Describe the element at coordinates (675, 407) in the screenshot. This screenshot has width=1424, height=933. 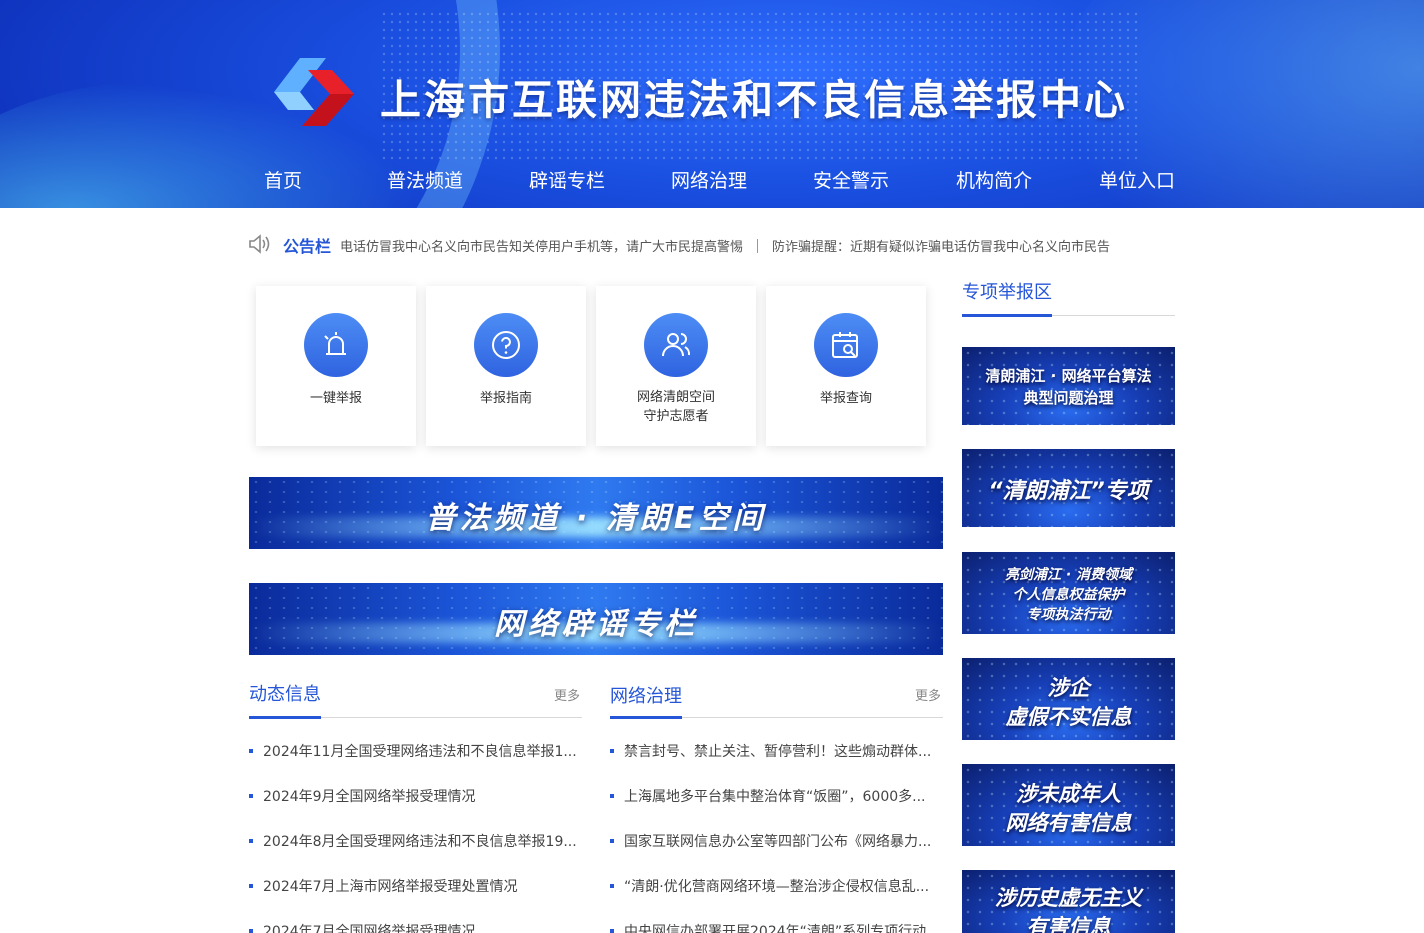
I see `card-label: 网络清朗空间 守护志愿者` at that location.